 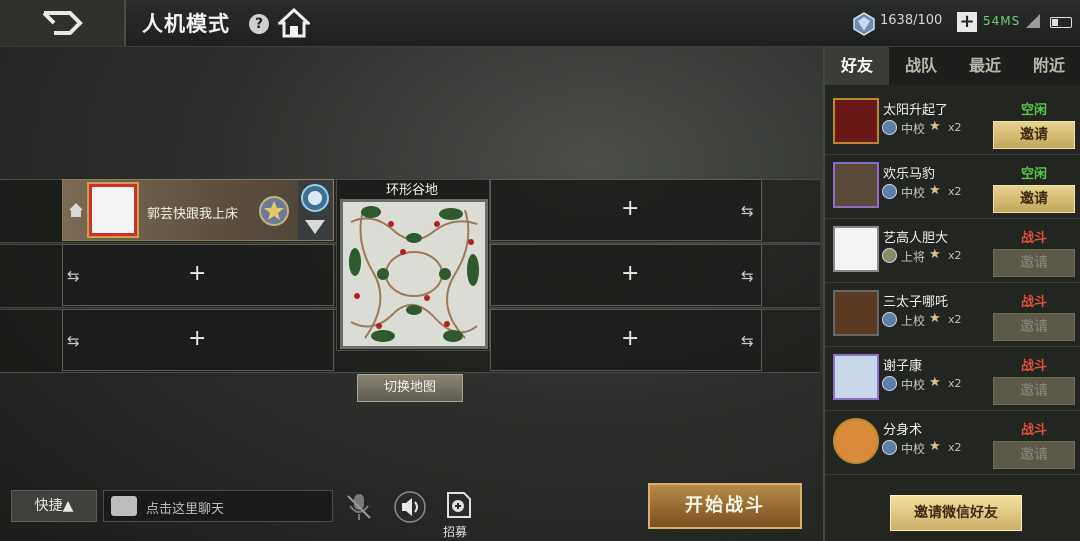 I want to click on battery-icon, so click(x=1061, y=22).